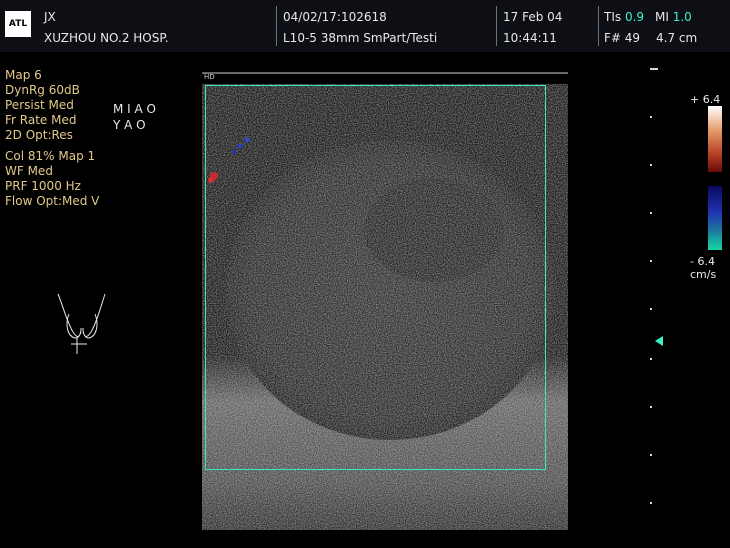 The image size is (730, 548). I want to click on exam-date: 17 Feb 04, so click(533, 17).